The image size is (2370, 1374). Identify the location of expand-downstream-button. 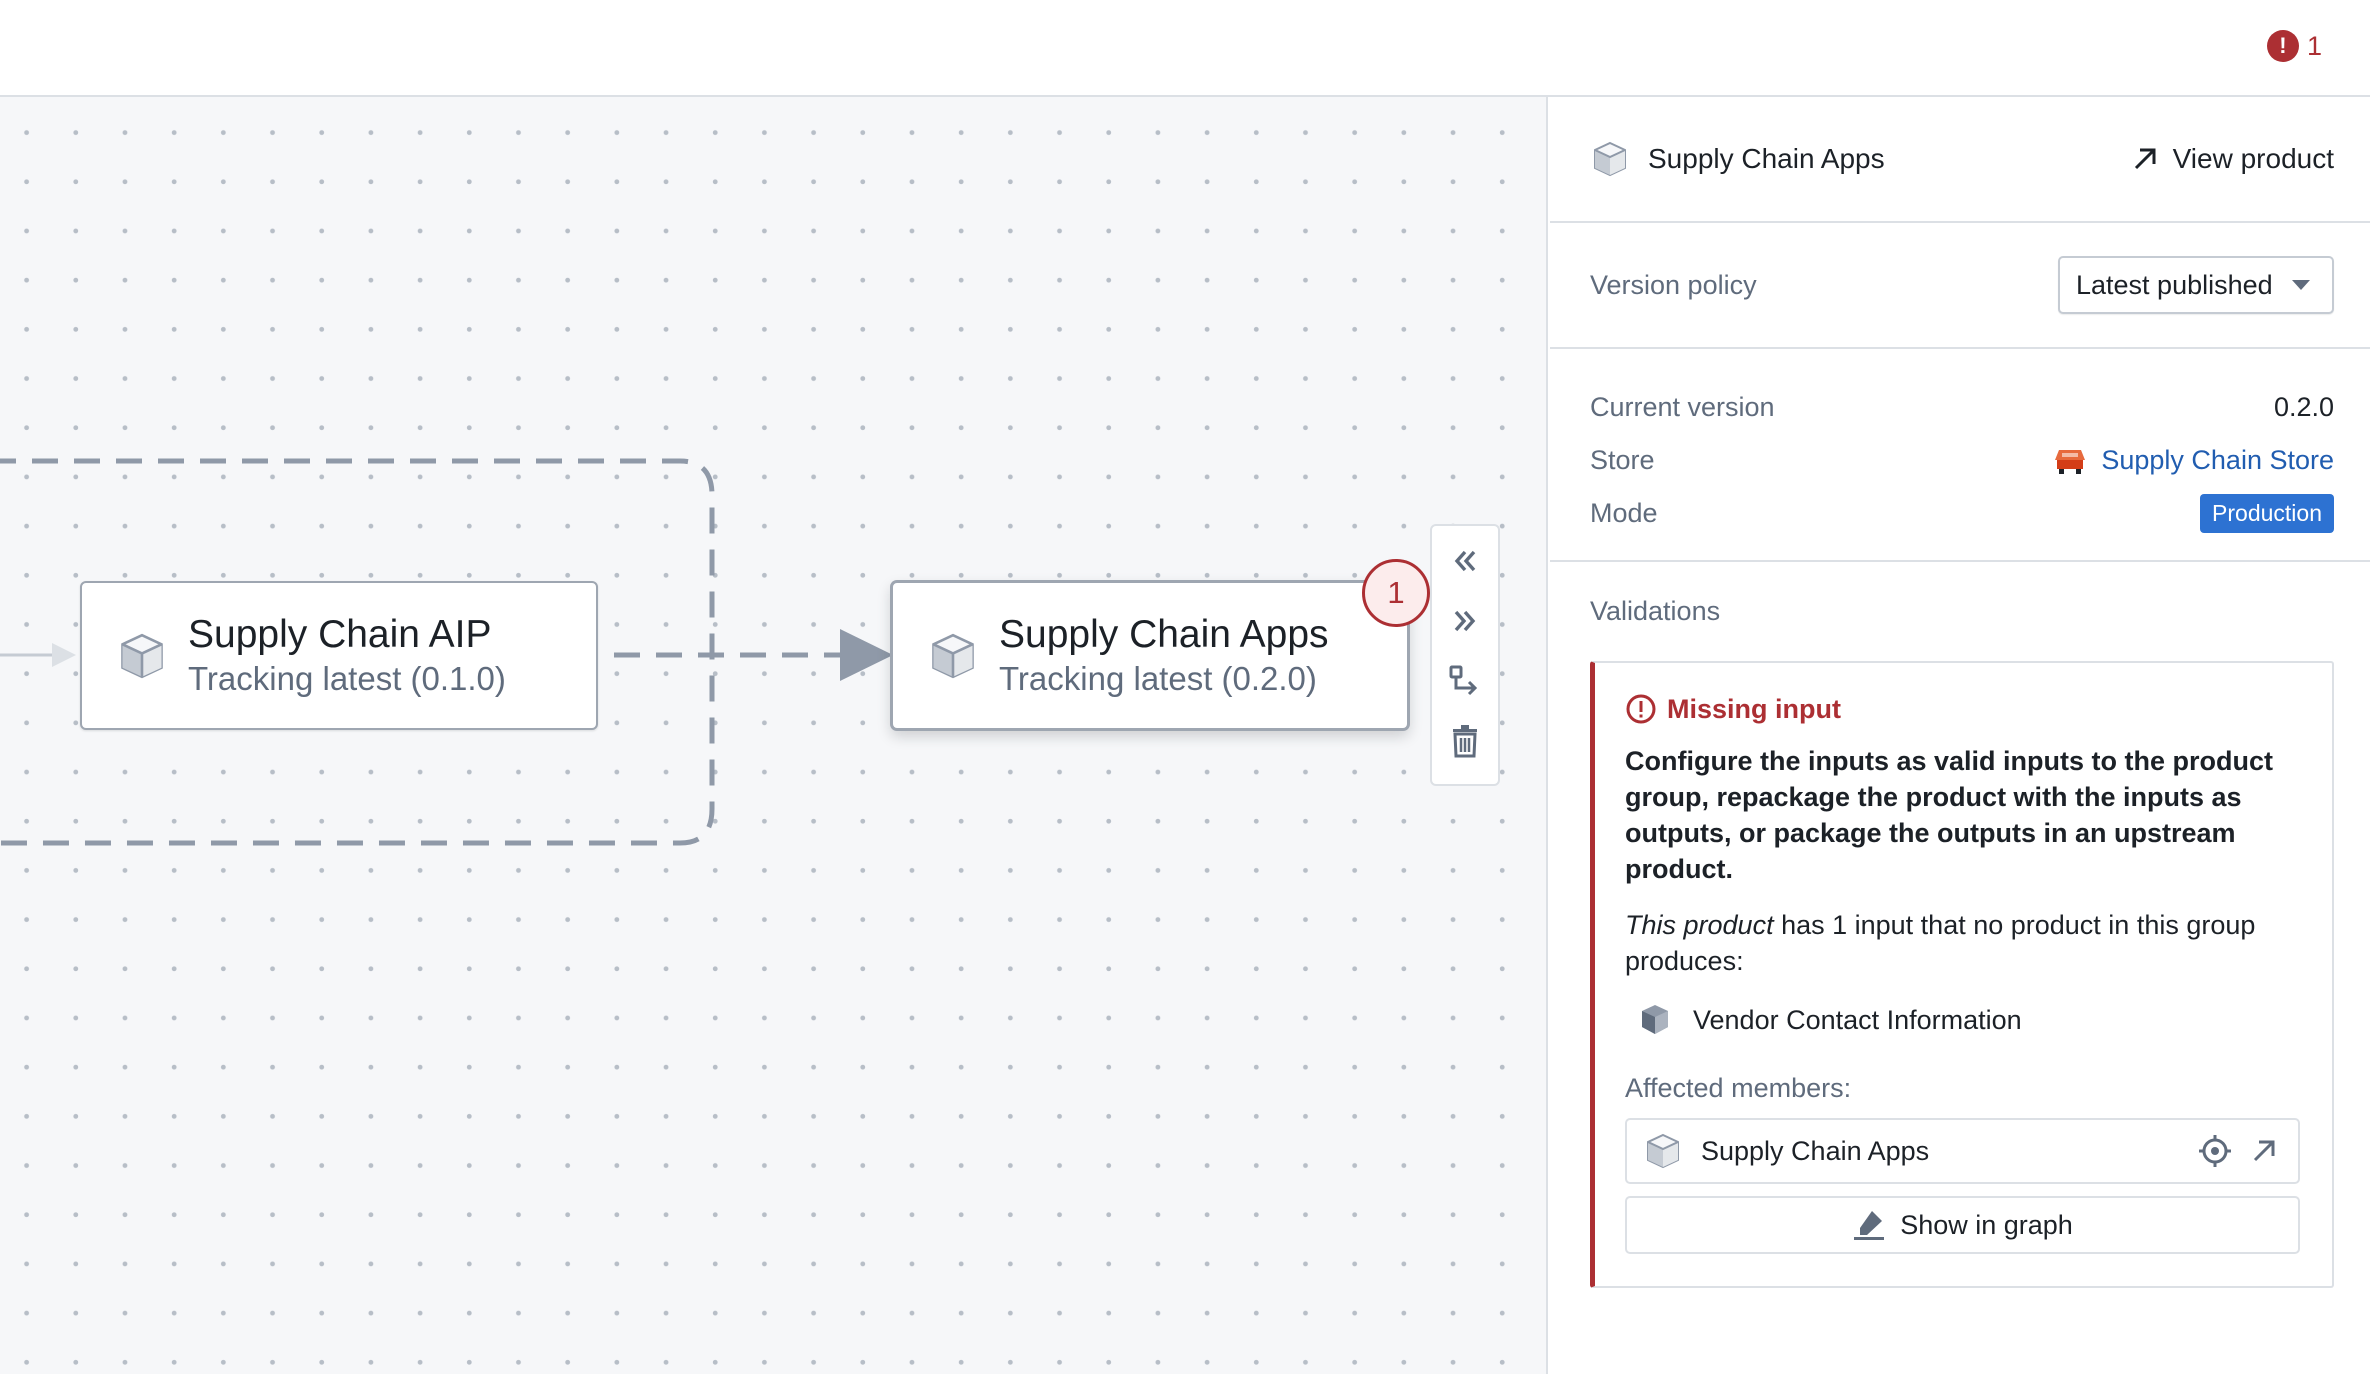
(1465, 621).